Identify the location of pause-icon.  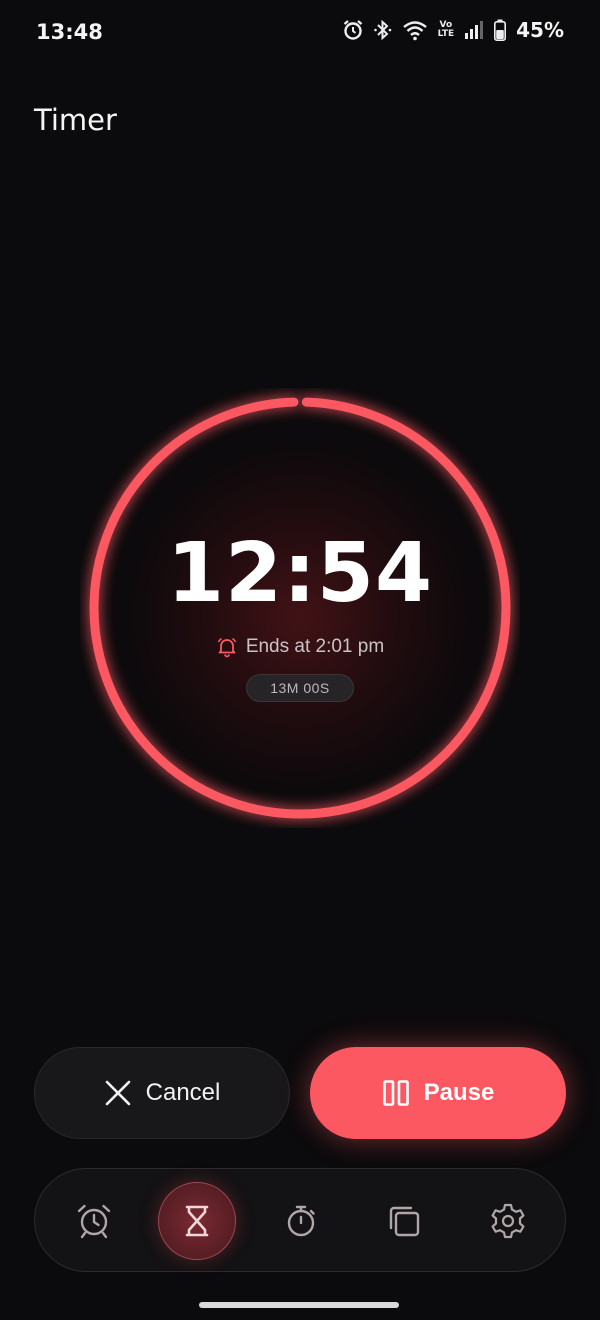
(396, 1093).